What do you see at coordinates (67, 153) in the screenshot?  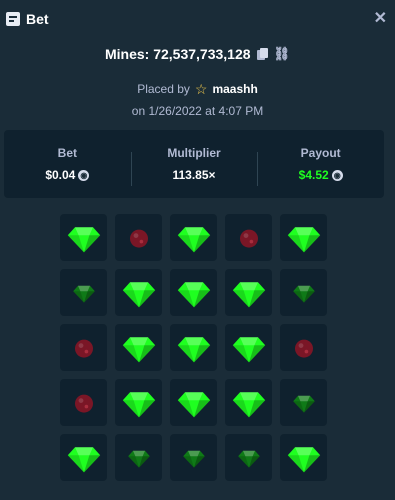 I see `stat-bet-label: Bet` at bounding box center [67, 153].